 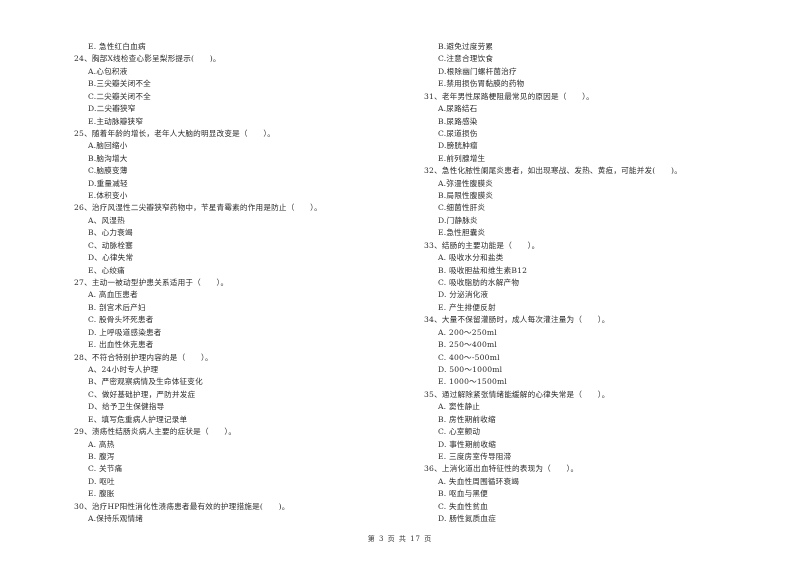 I want to click on question-stem: 30、治疗HP阳性消化性溃疡患者最有效的护理措施是( )。, so click(x=182, y=506).